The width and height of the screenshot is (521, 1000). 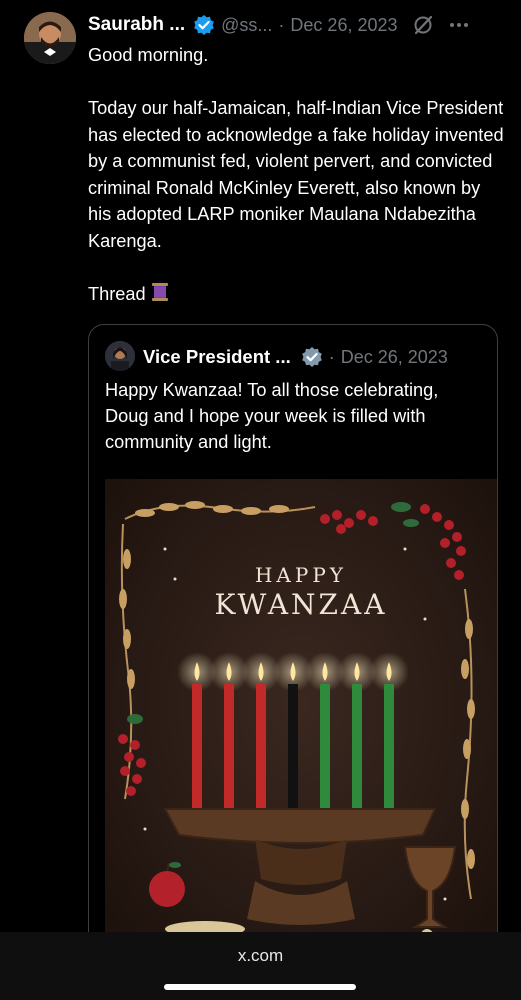 I want to click on quoted-post-date: Dec 26, 2023, so click(x=394, y=357).